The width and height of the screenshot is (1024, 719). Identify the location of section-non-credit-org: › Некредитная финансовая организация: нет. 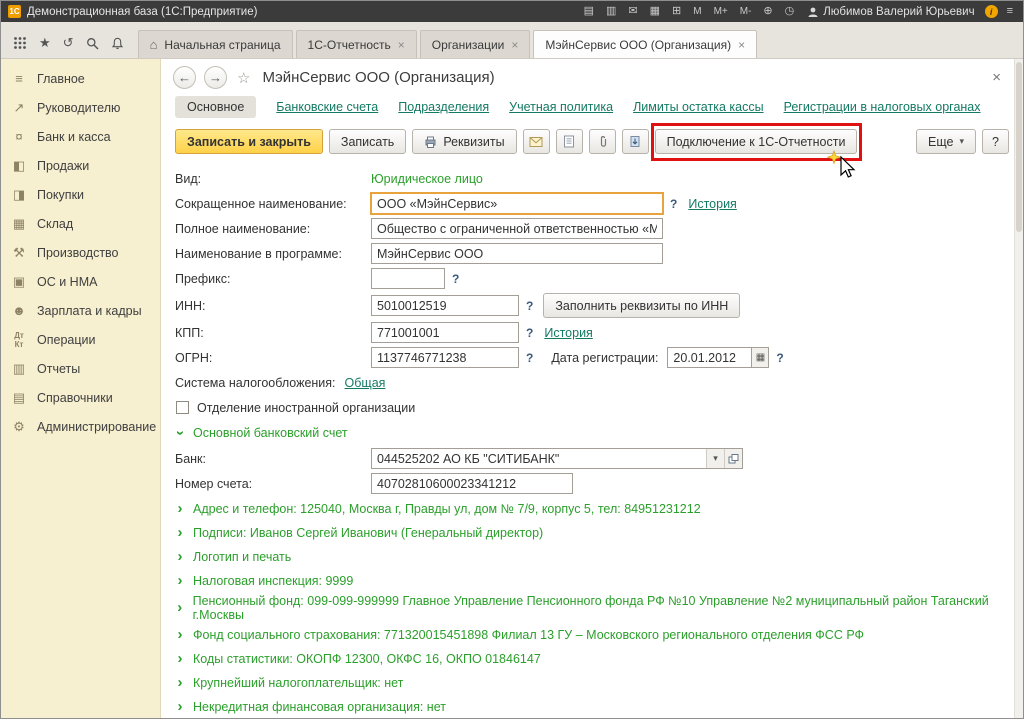
(592, 707).